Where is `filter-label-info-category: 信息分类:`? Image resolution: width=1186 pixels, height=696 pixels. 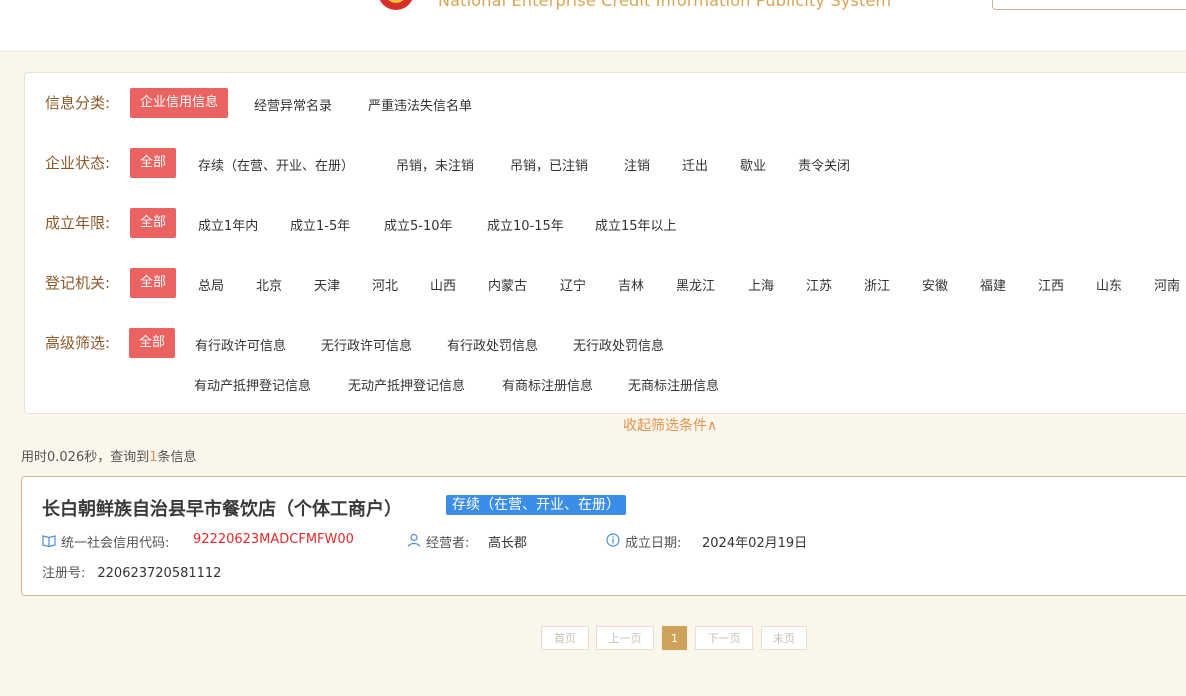
filter-label-info-category: 信息分类: is located at coordinates (78, 103).